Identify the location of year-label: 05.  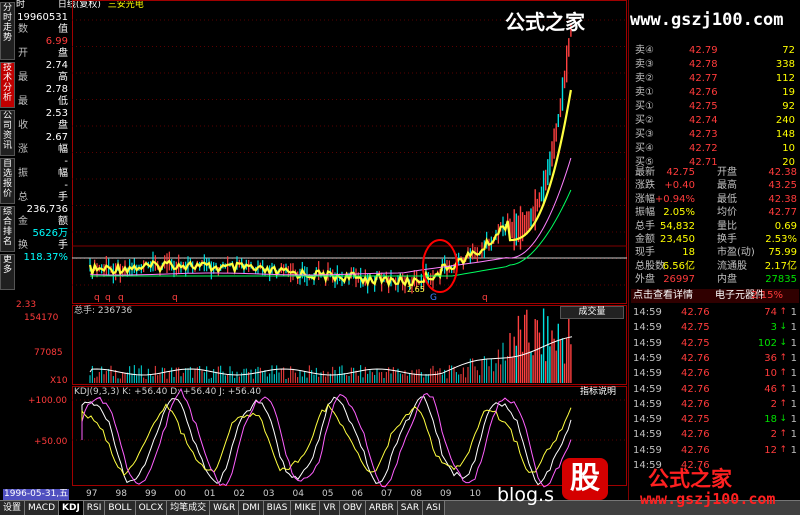
(328, 494).